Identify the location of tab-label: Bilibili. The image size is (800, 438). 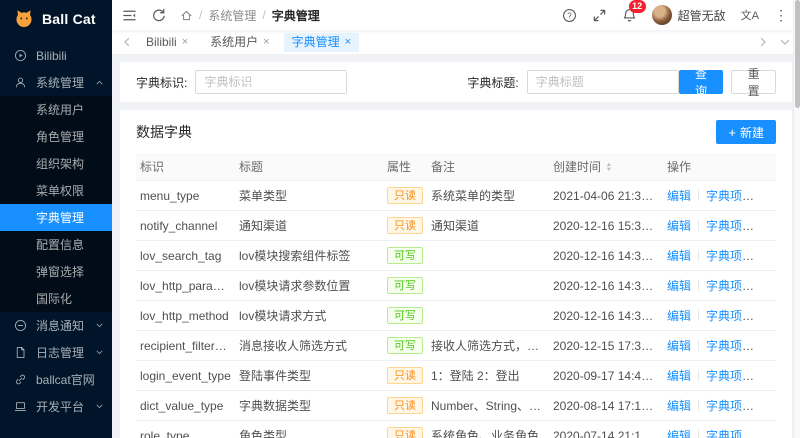
(161, 41).